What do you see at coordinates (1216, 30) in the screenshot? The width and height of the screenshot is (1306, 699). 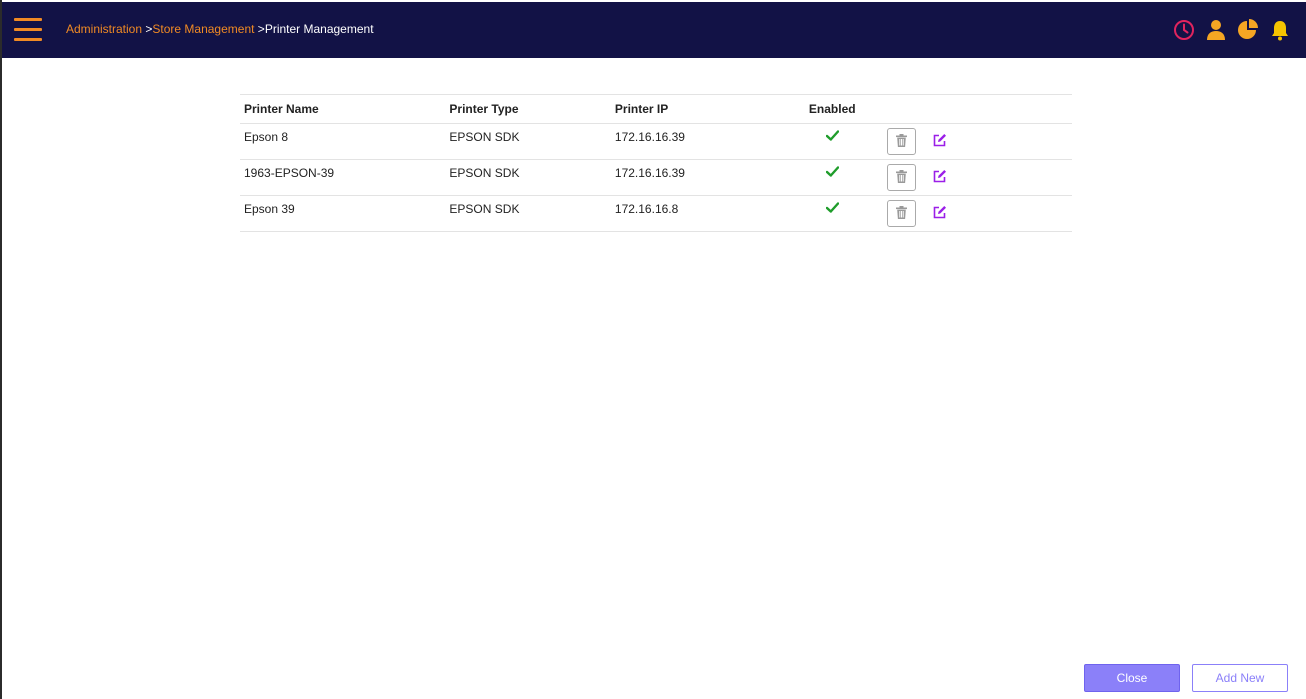 I see `user-icon` at bounding box center [1216, 30].